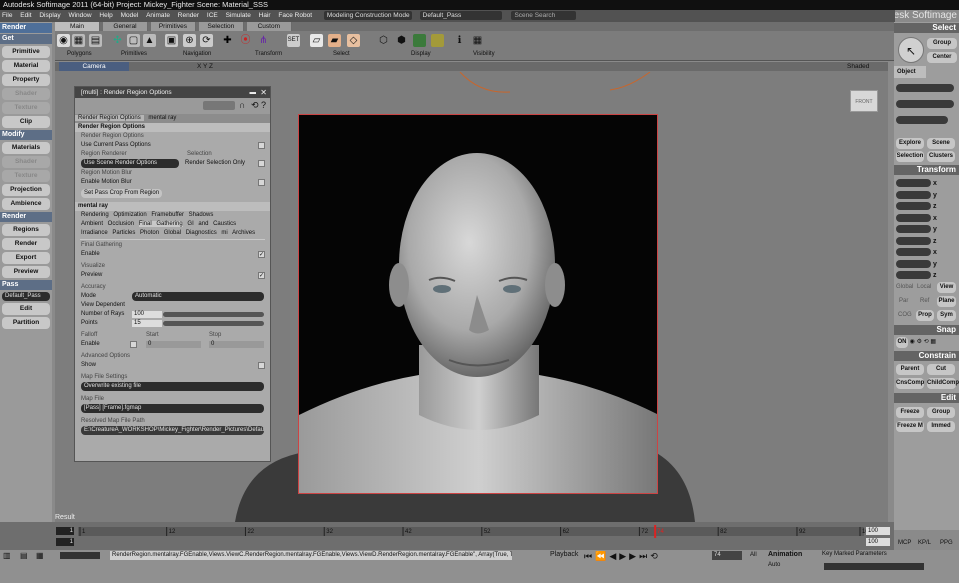 This screenshot has height=583, width=959. Describe the element at coordinates (383, 40) in the screenshot. I see `wireframe-cube-icon: ⬡` at that location.